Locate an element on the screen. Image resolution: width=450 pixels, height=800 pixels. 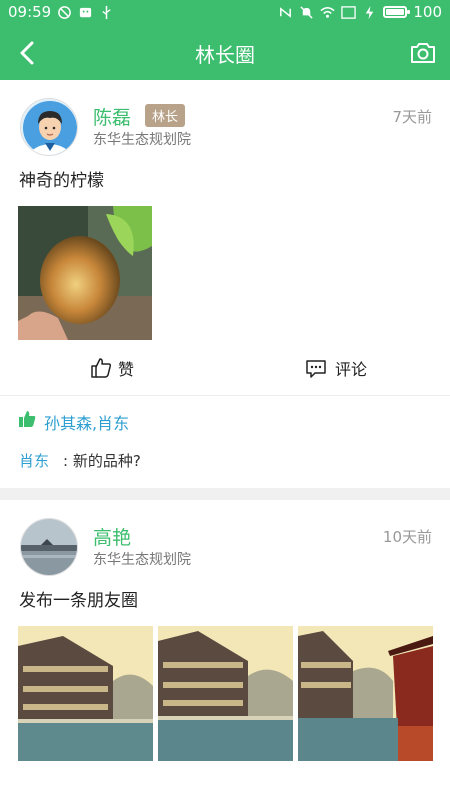
status-left: 09:59 is located at coordinates (61, 12).